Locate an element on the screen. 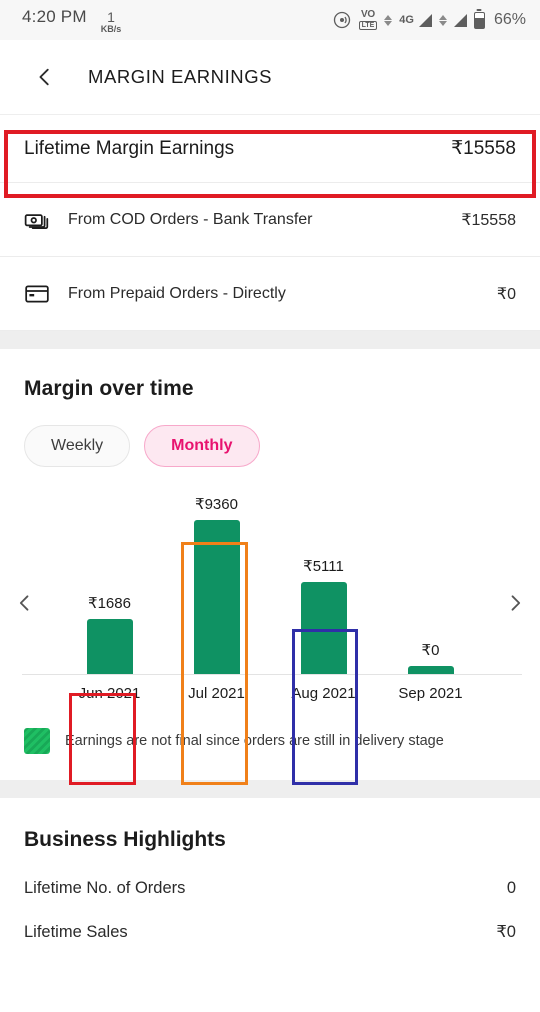  app-bar: MARGIN EARNINGS is located at coordinates (270, 77).